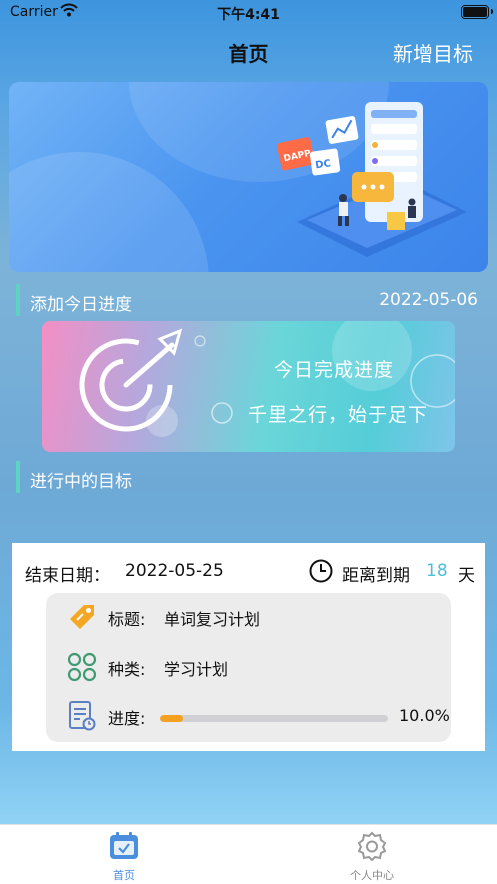 This screenshot has width=497, height=884. I want to click on clock-icon, so click(321, 573).